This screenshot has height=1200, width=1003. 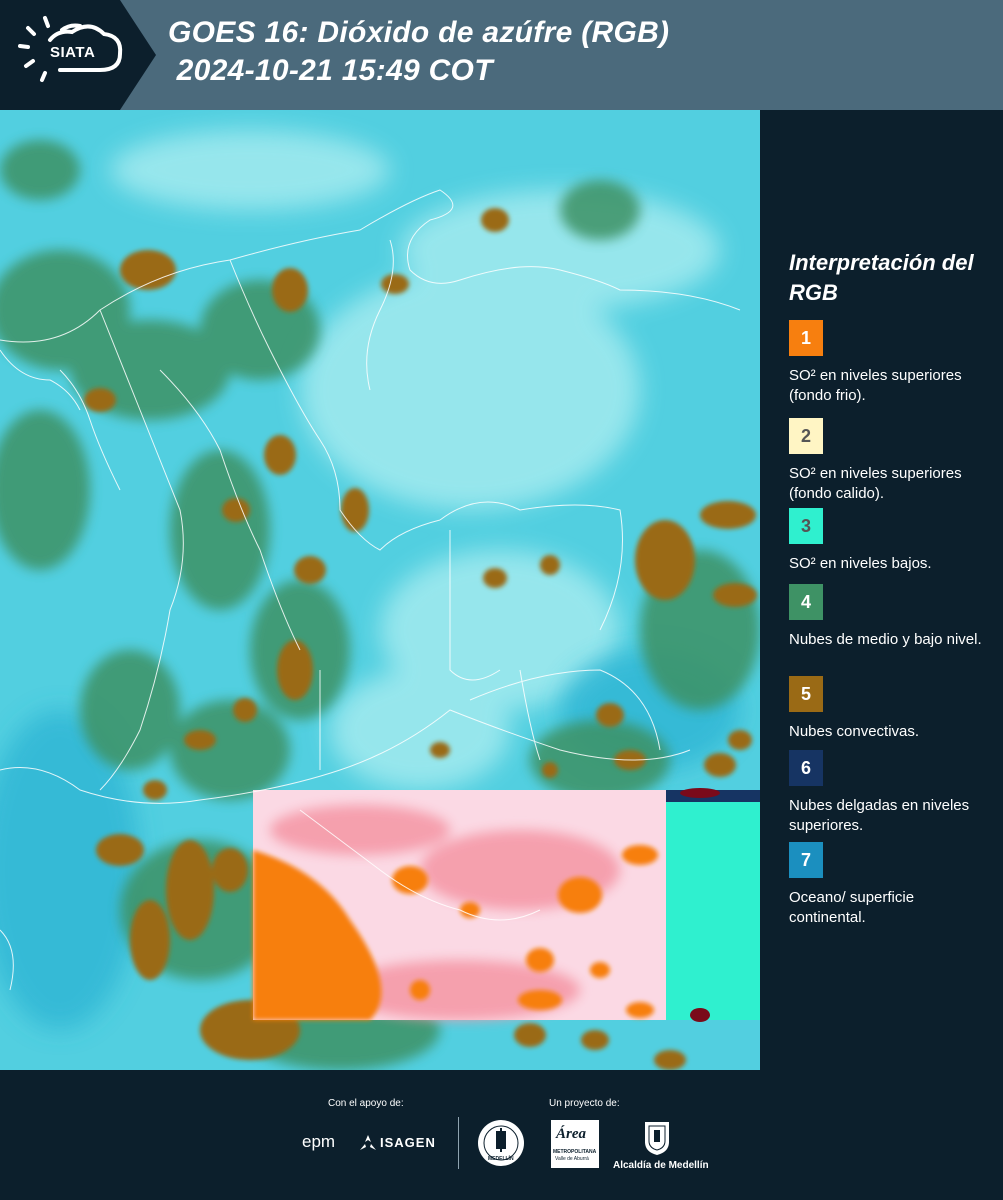 What do you see at coordinates (657, 1138) in the screenshot?
I see `alcaldia-crest-icon` at bounding box center [657, 1138].